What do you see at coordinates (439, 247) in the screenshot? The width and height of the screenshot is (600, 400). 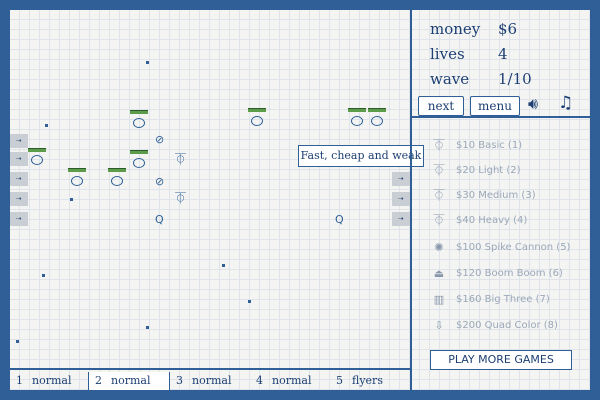 I see `spike-cannon-icon: ✺` at bounding box center [439, 247].